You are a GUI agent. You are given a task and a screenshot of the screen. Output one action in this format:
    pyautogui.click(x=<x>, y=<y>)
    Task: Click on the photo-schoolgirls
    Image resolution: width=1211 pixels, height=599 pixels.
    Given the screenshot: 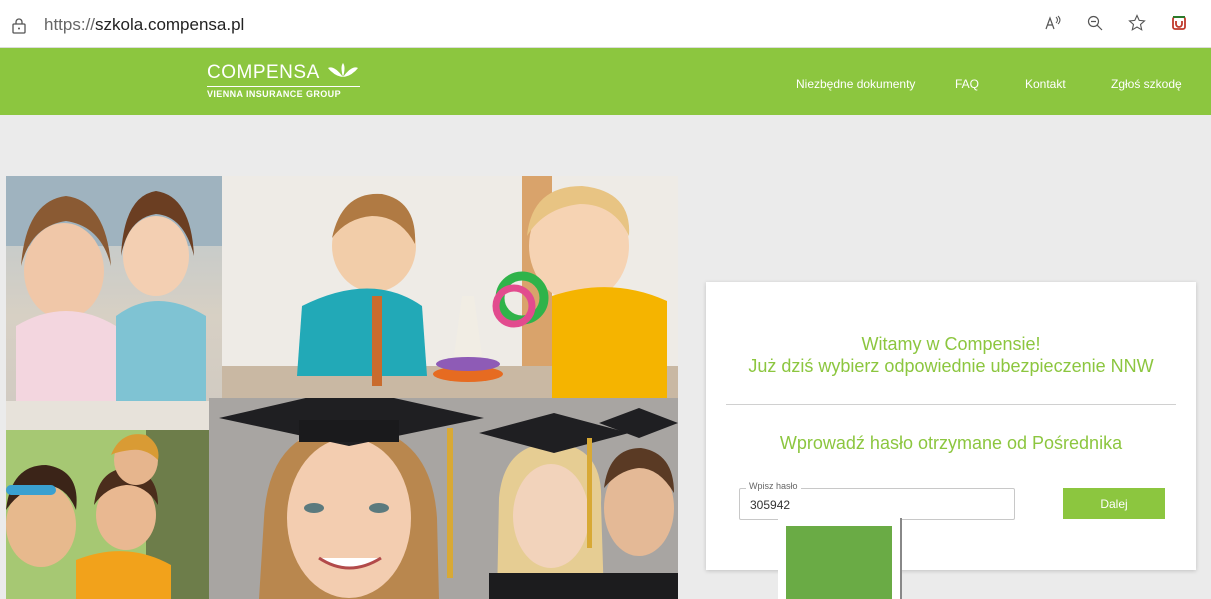 What is the action you would take?
    pyautogui.click(x=114, y=303)
    